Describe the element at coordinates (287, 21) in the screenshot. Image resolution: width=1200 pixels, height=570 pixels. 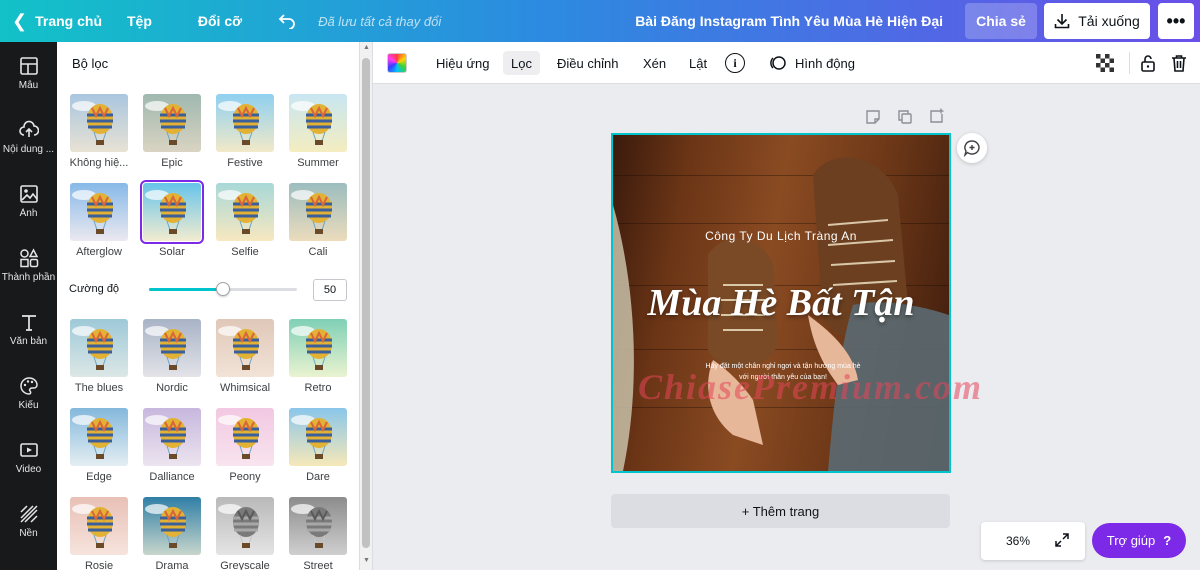
I see `undo-icon` at that location.